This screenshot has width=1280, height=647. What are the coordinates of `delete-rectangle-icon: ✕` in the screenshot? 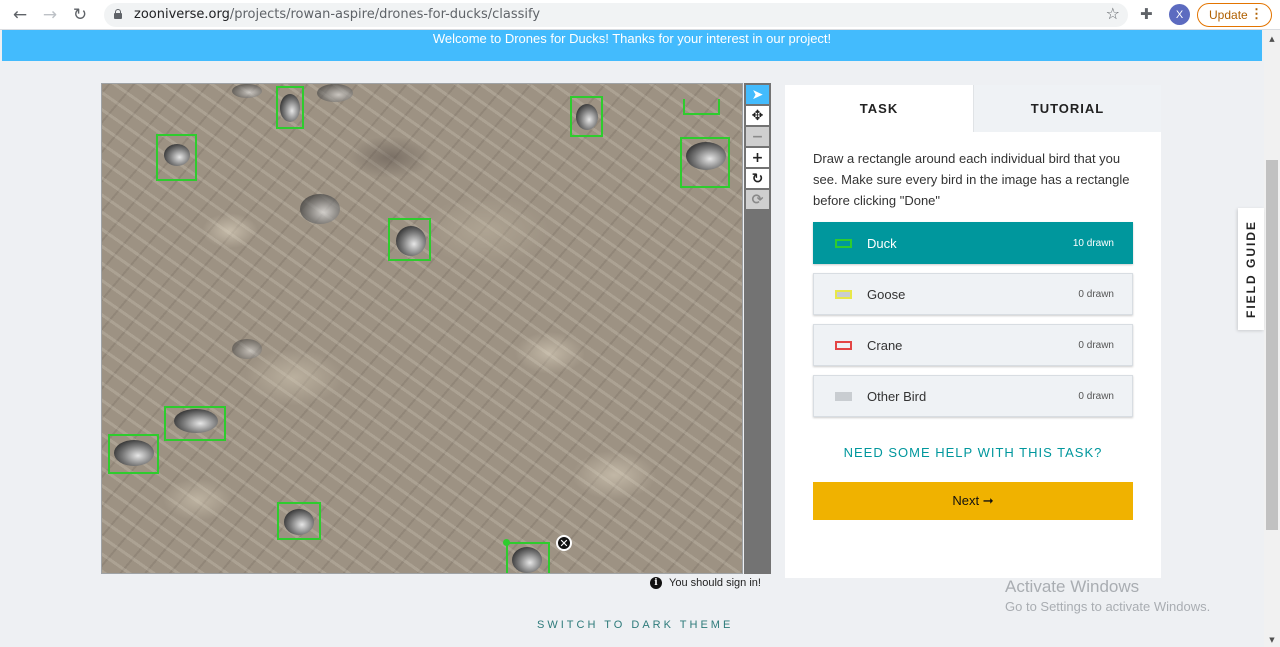 It's located at (564, 543).